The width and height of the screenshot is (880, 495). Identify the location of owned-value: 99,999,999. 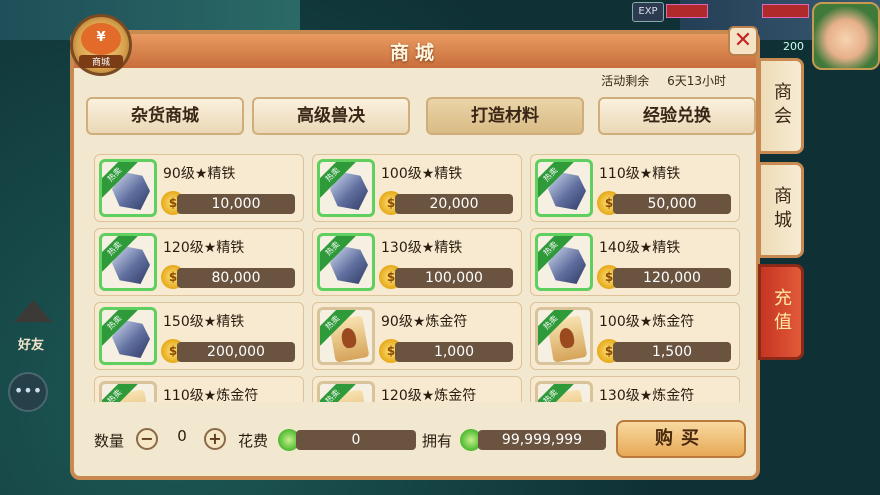
(542, 440).